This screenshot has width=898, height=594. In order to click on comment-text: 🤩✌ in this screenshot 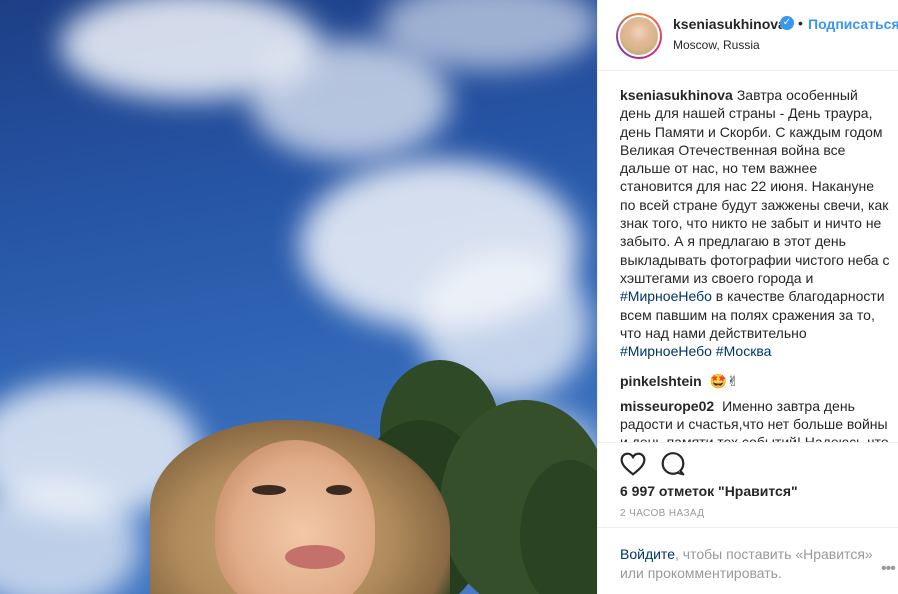, I will do `click(724, 381)`.